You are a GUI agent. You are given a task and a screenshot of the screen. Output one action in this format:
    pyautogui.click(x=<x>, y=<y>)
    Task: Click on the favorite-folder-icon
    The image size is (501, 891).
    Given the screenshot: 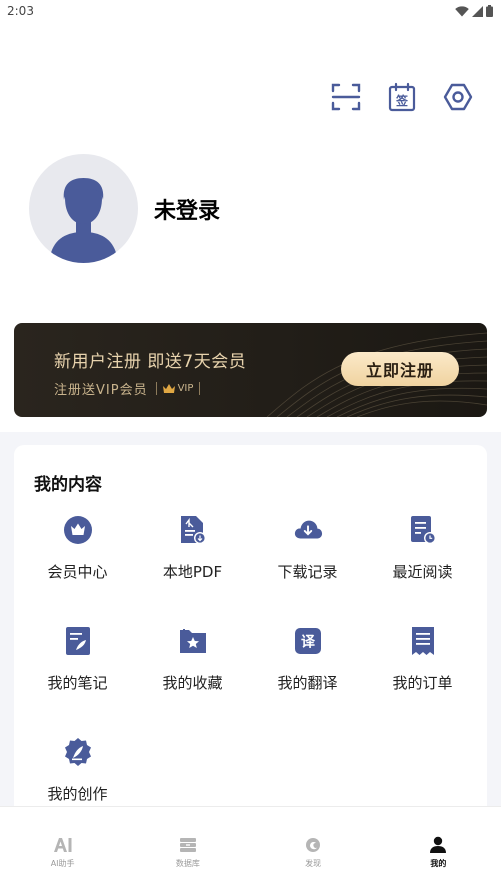 What is the action you would take?
    pyautogui.click(x=192, y=641)
    